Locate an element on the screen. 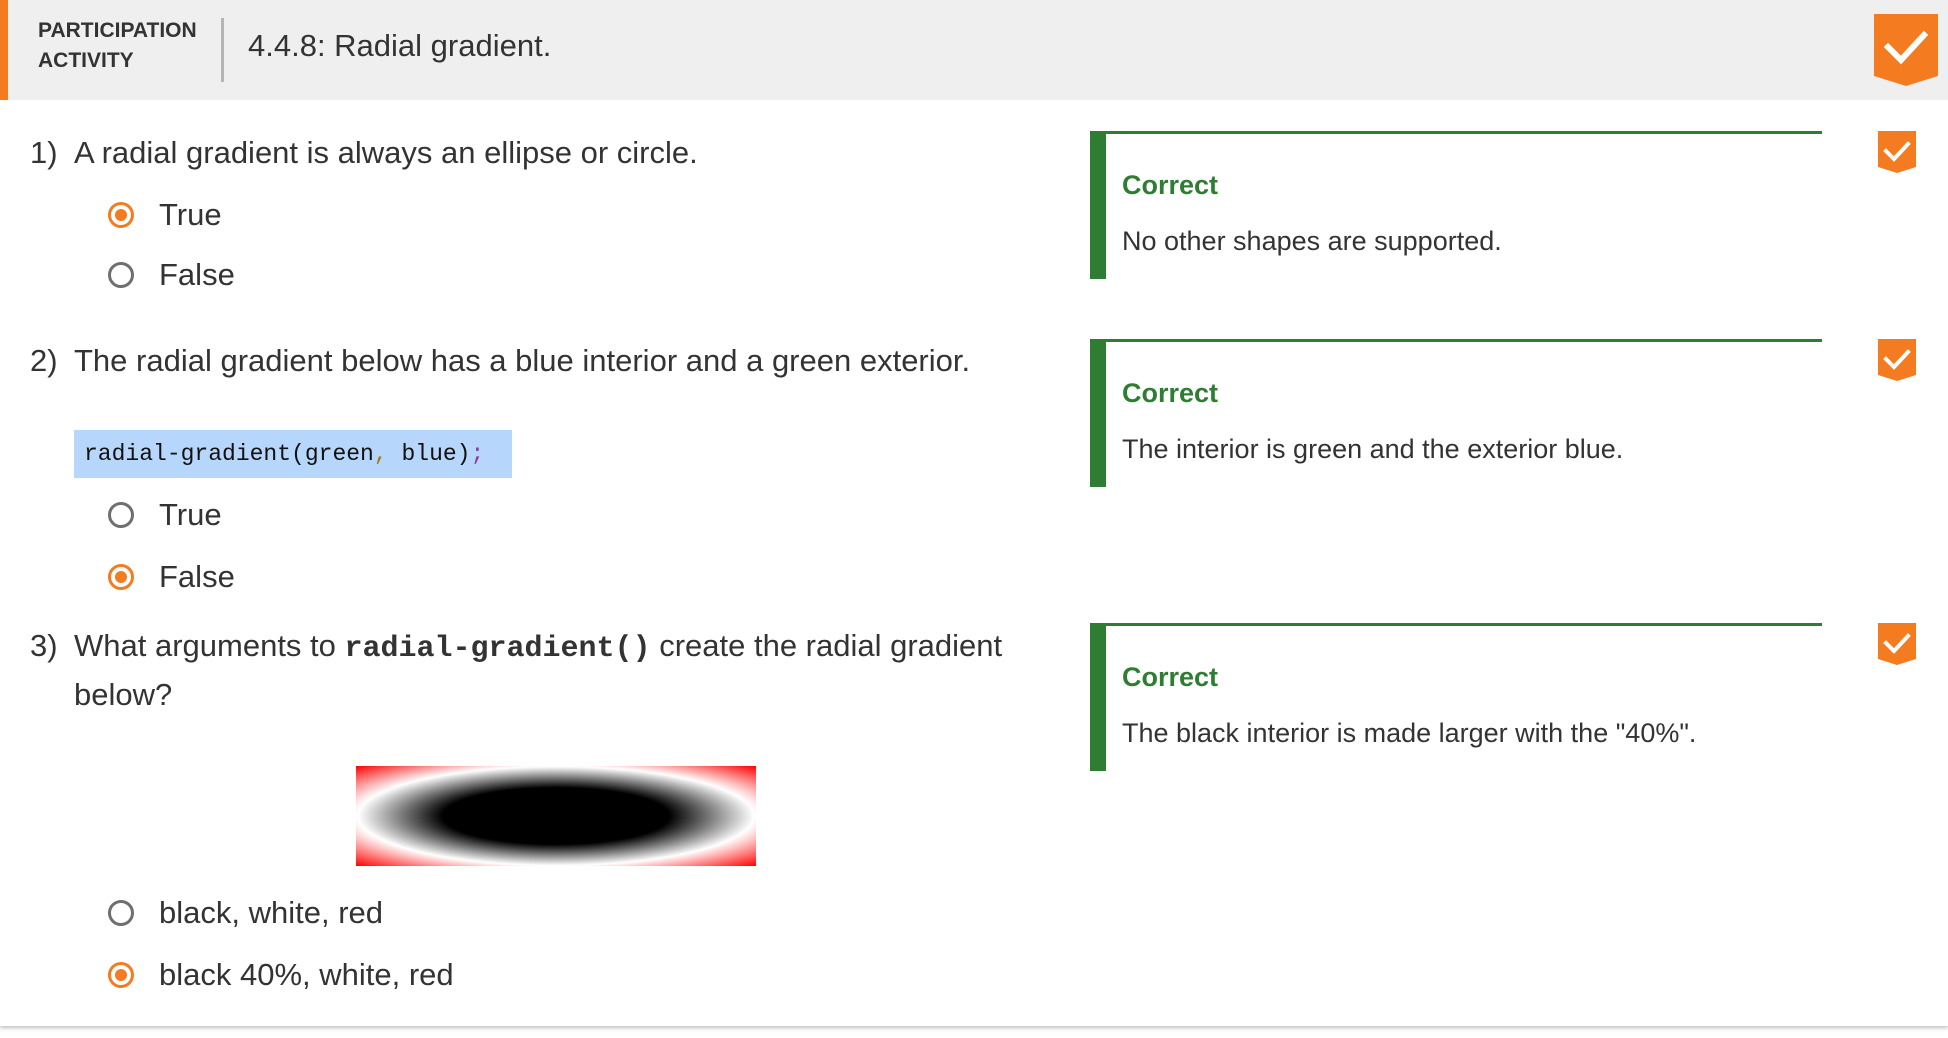  q3-option-b: black 40%, white, red is located at coordinates (281, 975).